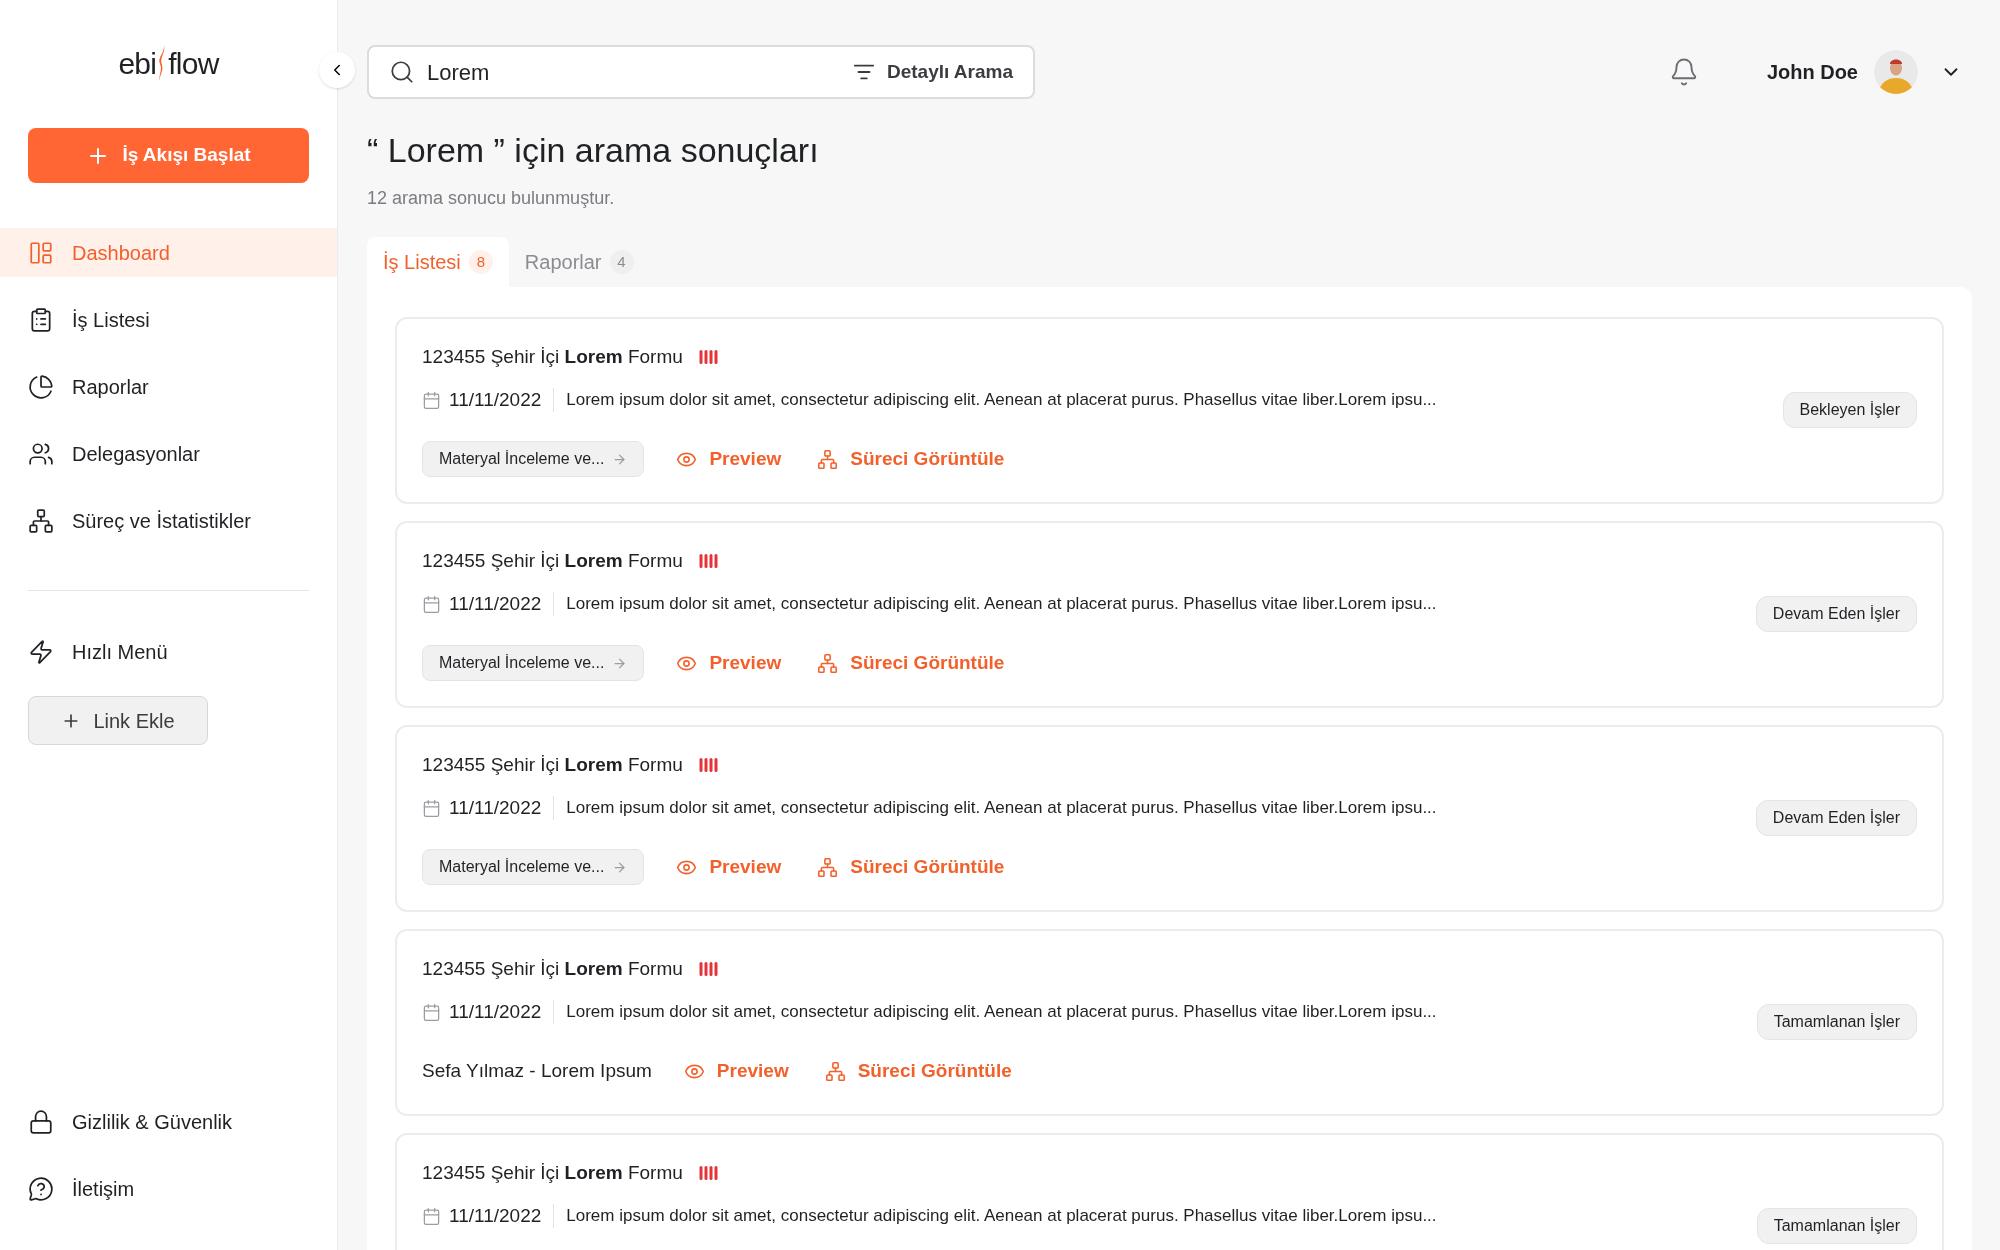  What do you see at coordinates (41, 319) in the screenshot?
I see `clipboard-icon` at bounding box center [41, 319].